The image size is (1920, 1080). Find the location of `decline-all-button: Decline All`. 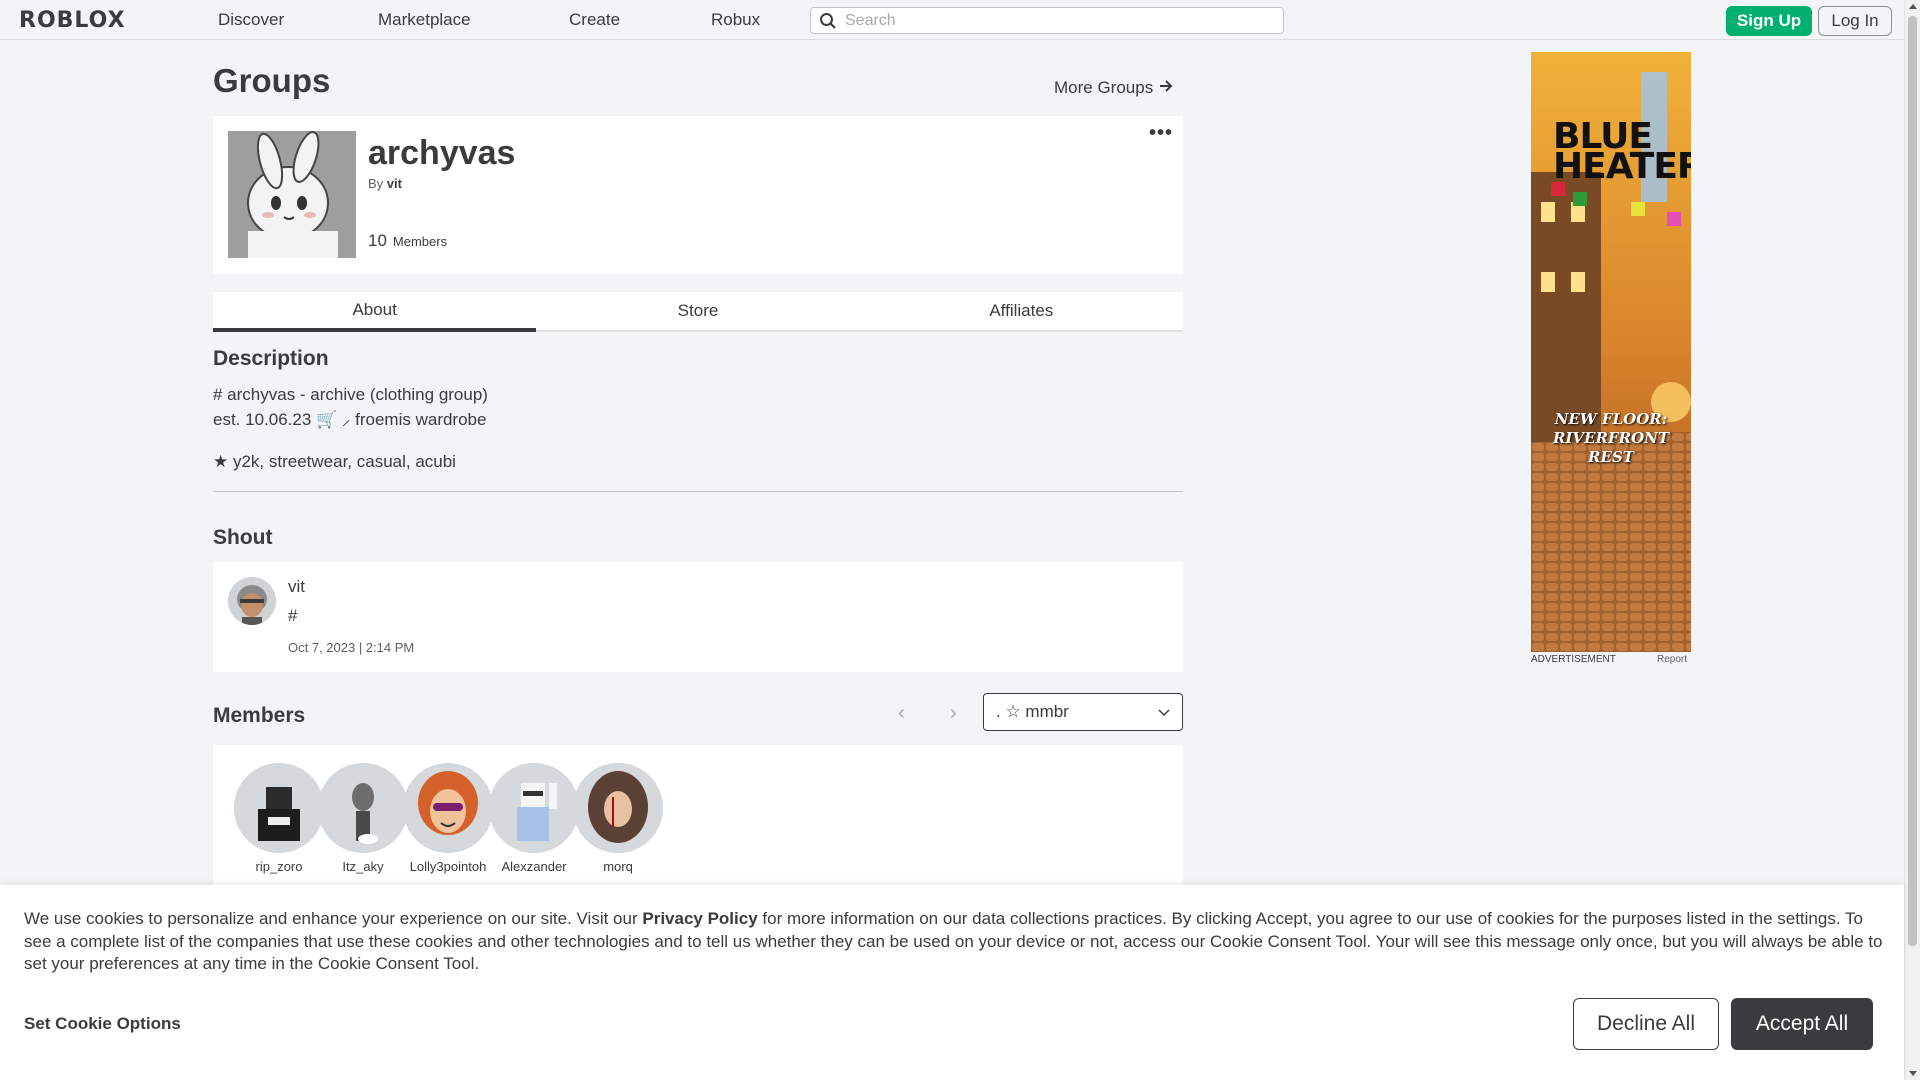

decline-all-button: Decline All is located at coordinates (1646, 1024).